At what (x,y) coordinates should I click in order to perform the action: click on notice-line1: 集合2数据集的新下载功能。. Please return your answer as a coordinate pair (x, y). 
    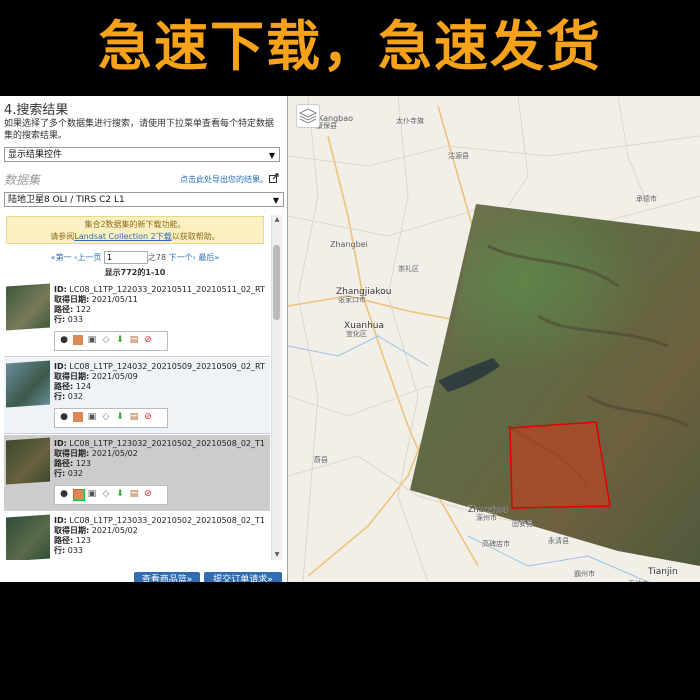
    Looking at the image, I should click on (135, 224).